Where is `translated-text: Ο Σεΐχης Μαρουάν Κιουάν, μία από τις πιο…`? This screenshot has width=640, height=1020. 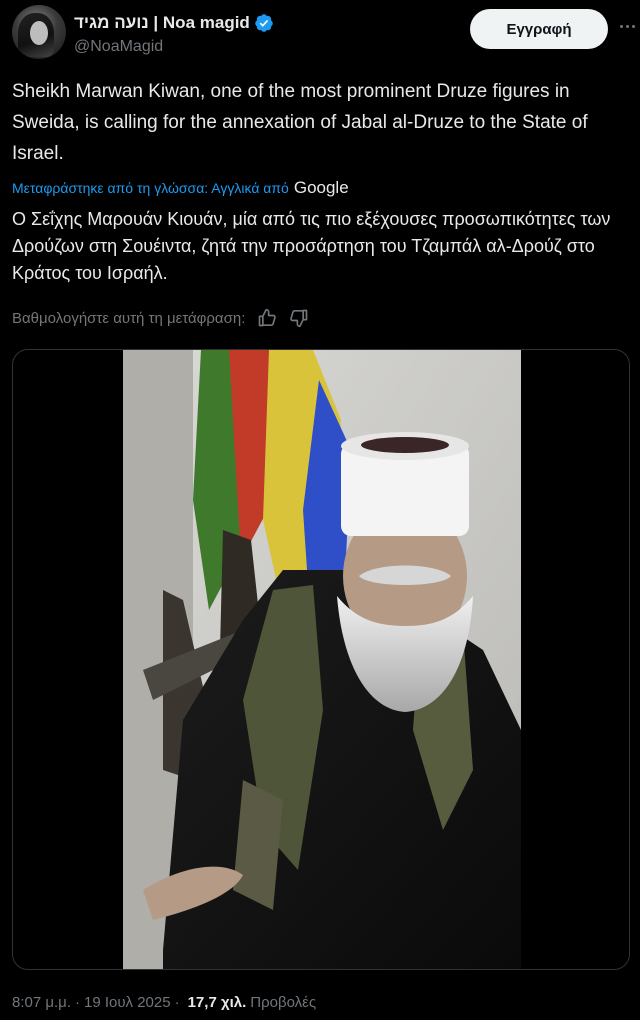 translated-text: Ο Σεΐχης Μαρουάν Κιουάν, μία από τις πιο… is located at coordinates (311, 246).